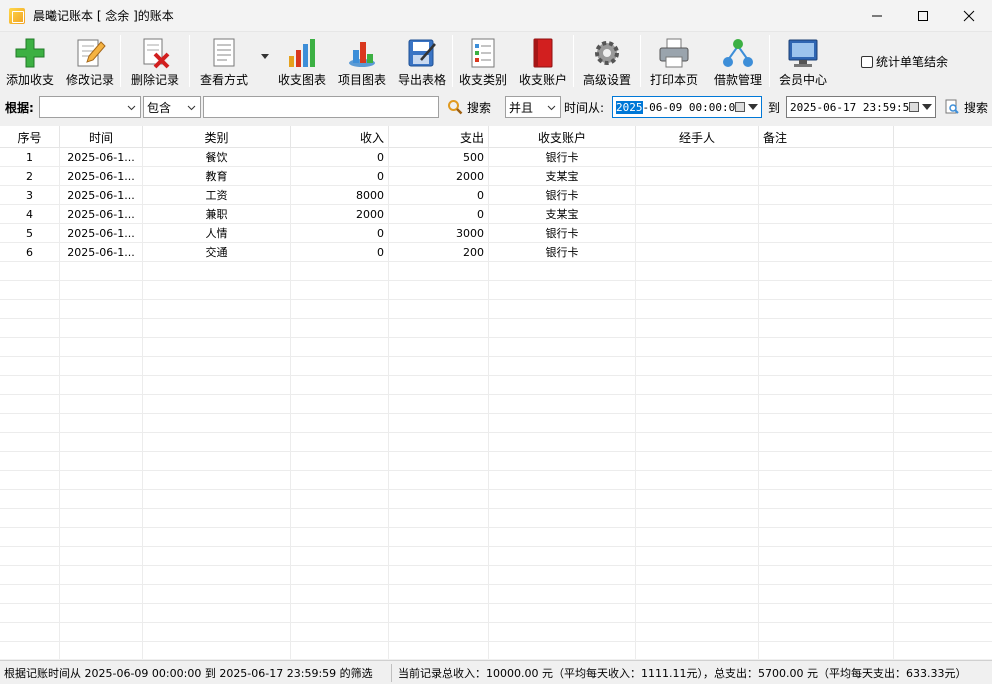 This screenshot has height=684, width=992. What do you see at coordinates (155, 61) in the screenshot?
I see `delete-record-button: 删除记录` at bounding box center [155, 61].